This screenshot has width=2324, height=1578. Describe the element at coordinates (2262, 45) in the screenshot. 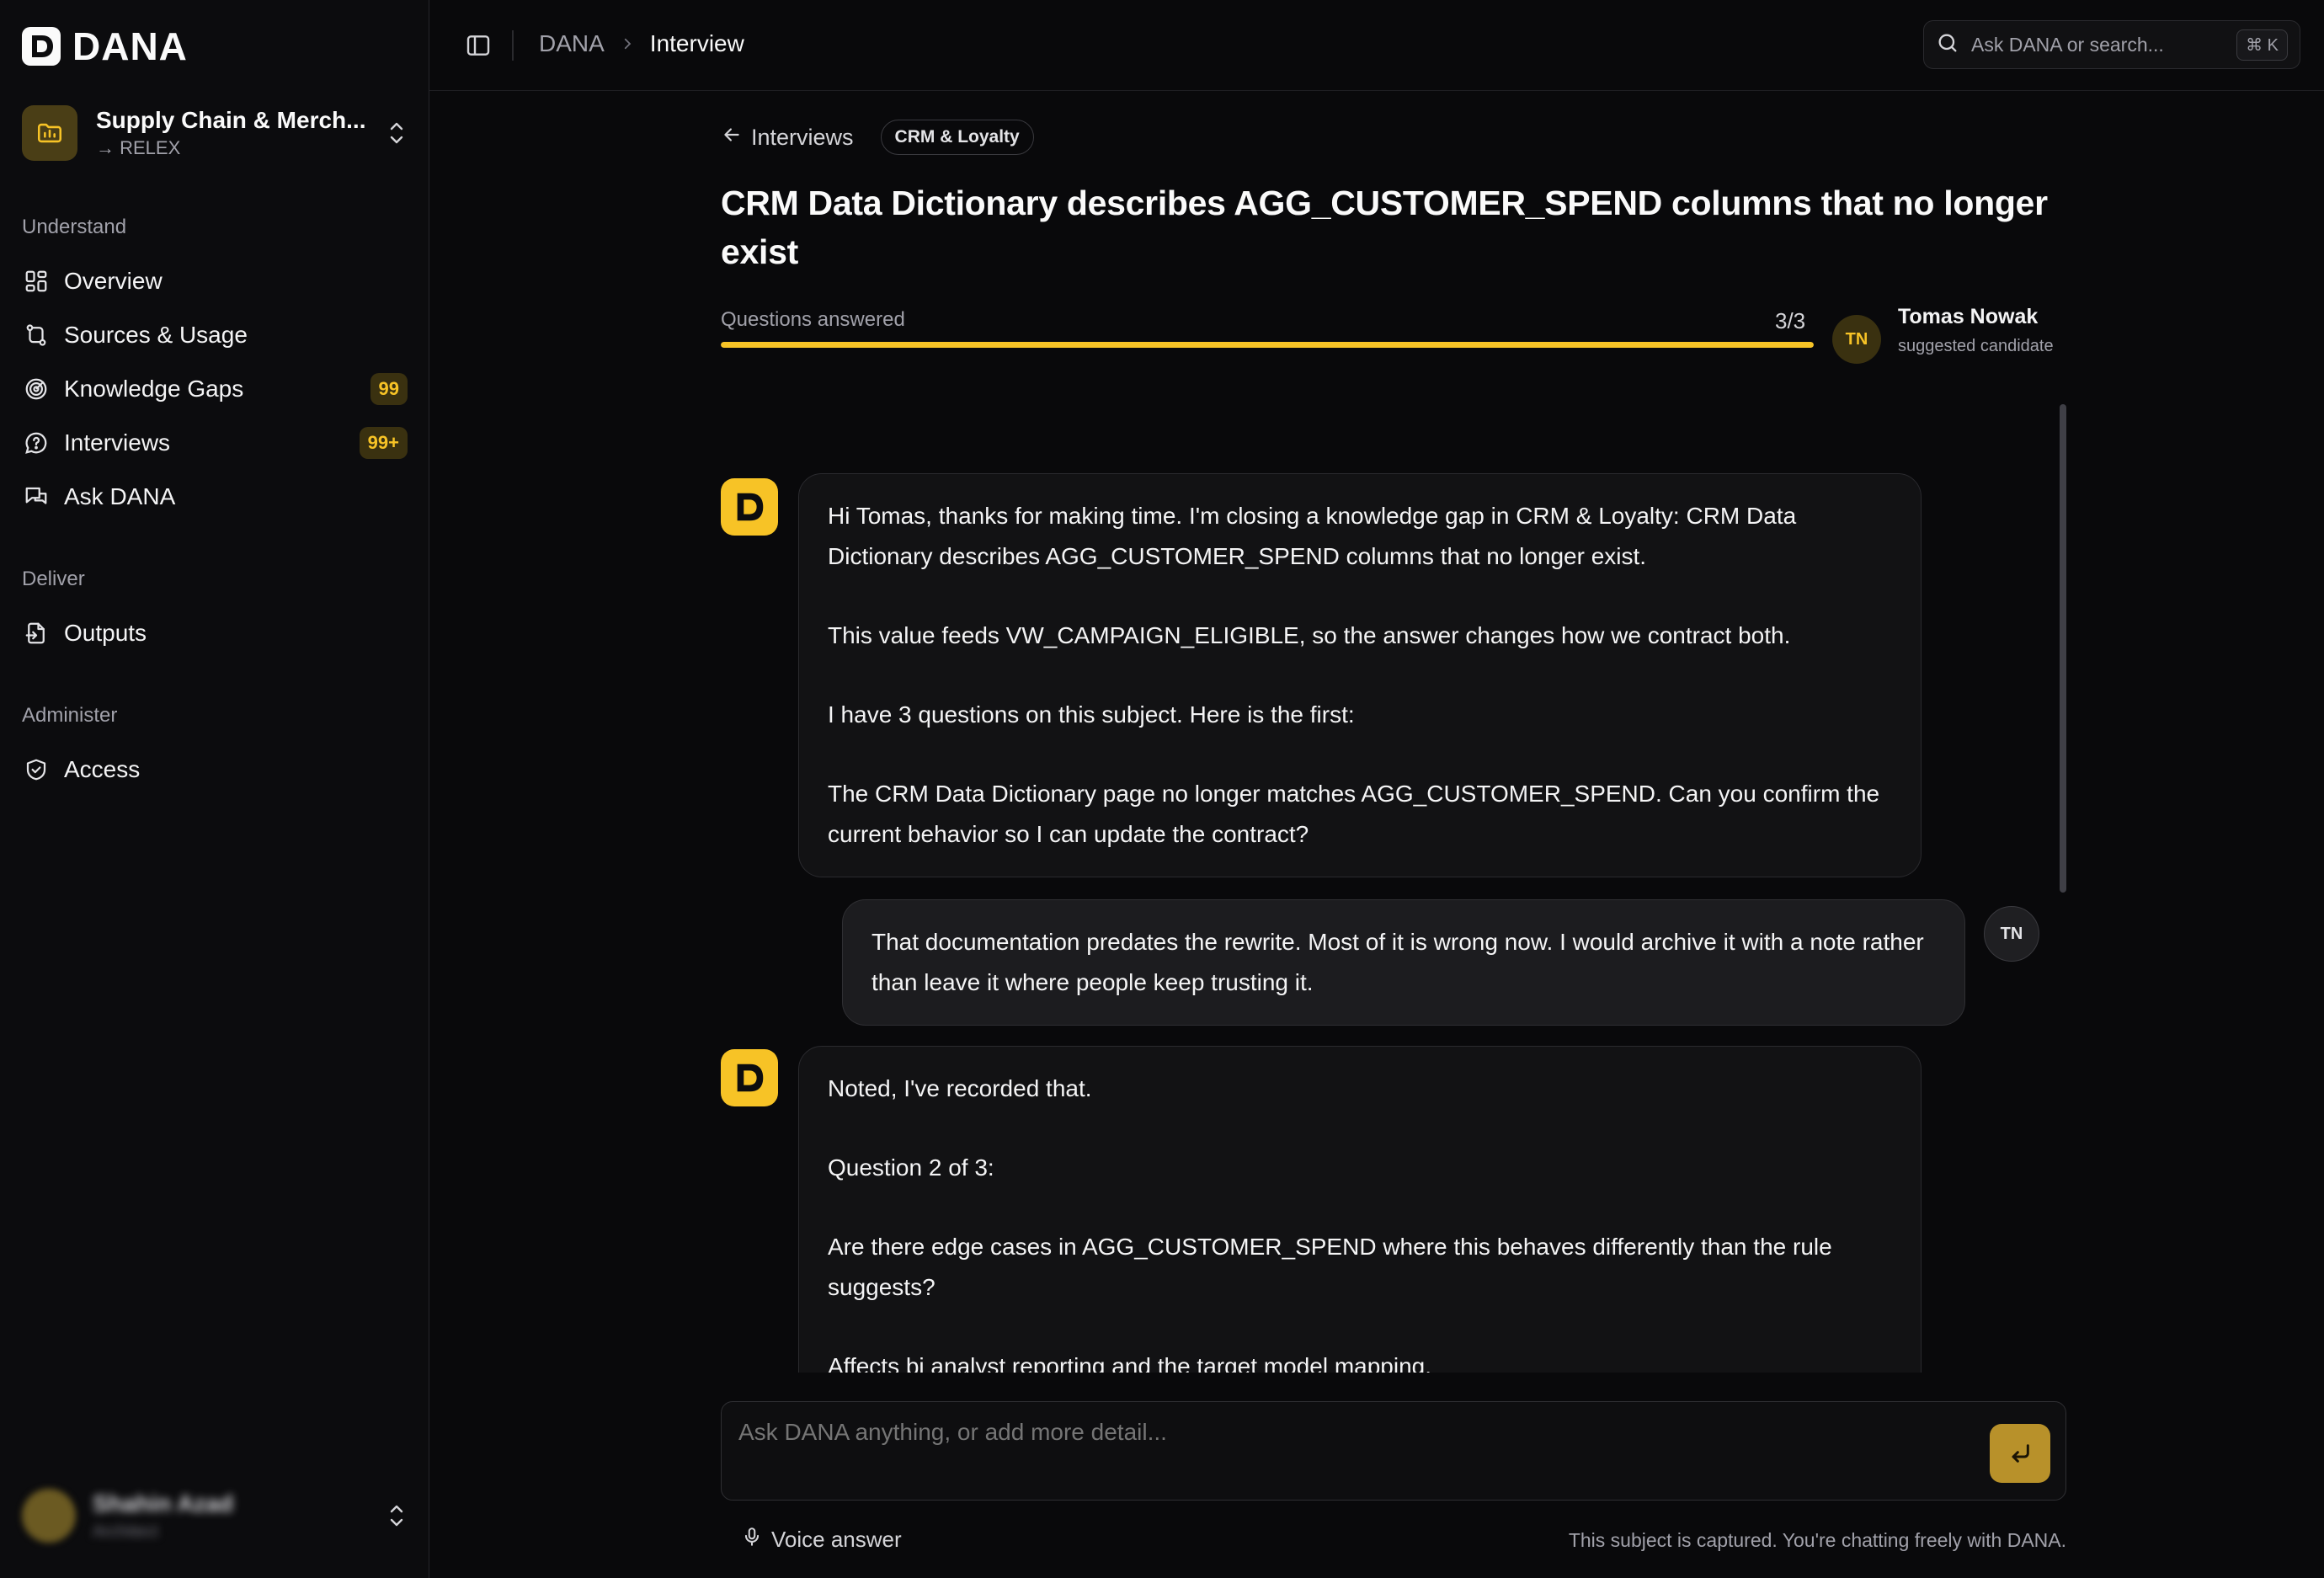

I see `search-shortcut: ⌘ K` at that location.